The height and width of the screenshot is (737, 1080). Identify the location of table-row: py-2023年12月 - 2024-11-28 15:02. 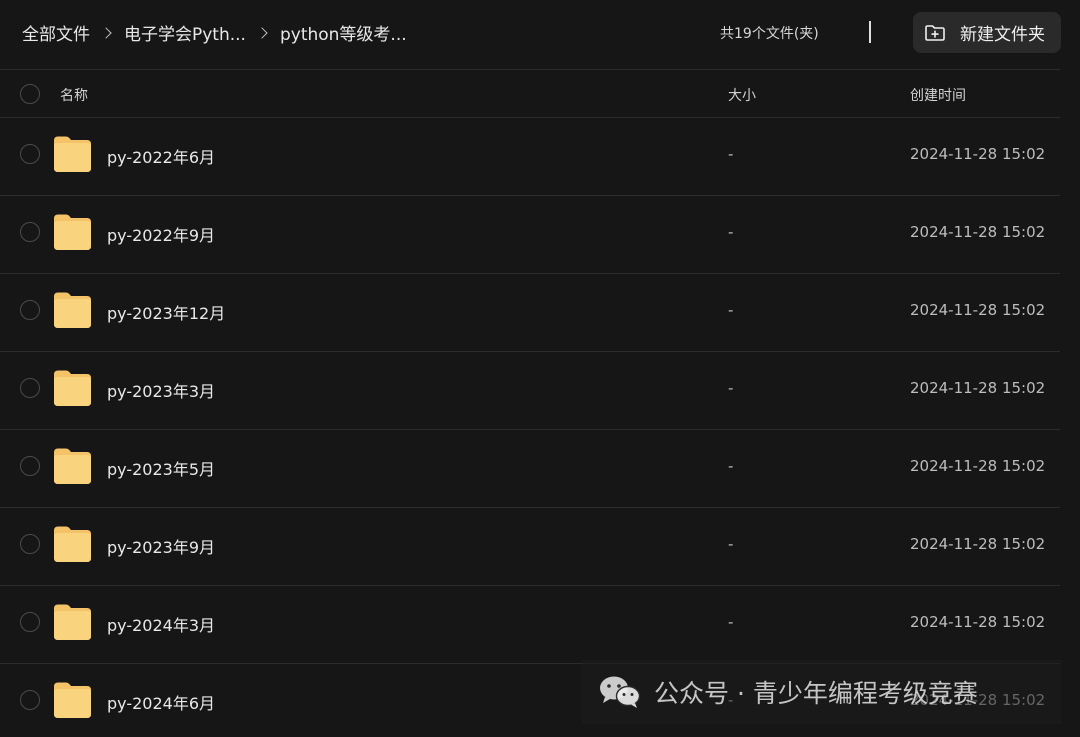
(530, 313).